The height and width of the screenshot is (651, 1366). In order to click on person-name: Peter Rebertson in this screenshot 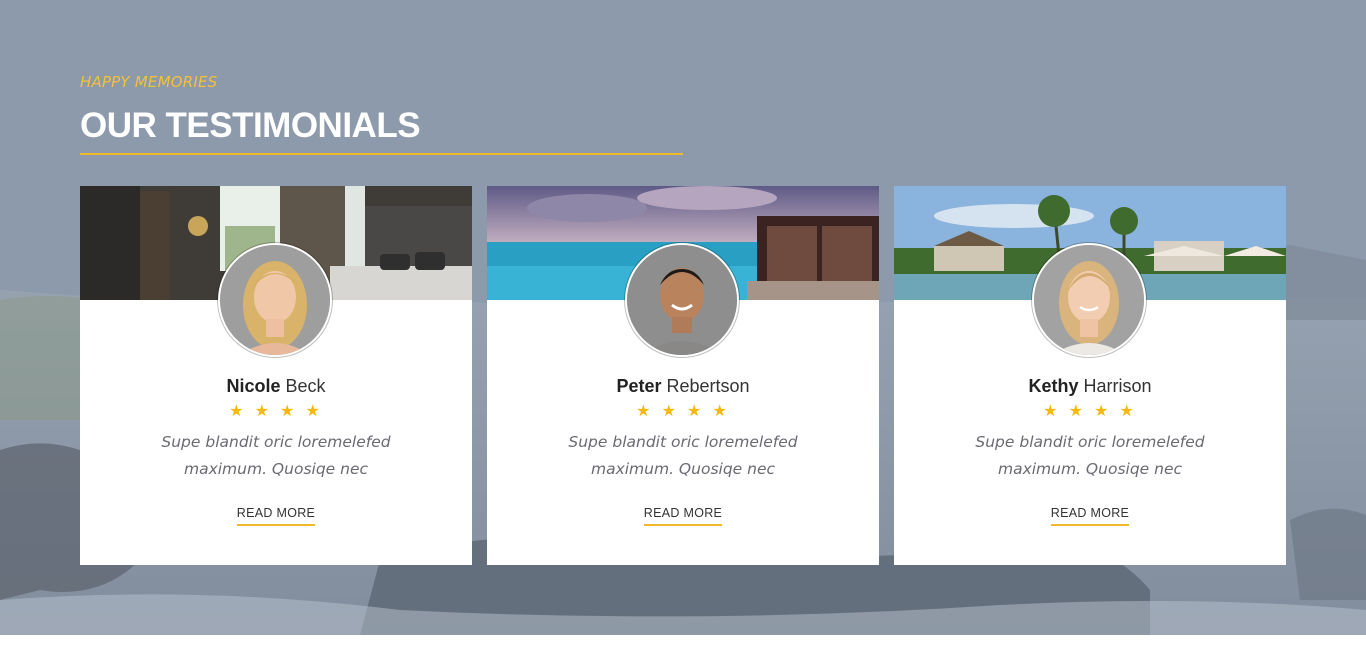, I will do `click(683, 386)`.